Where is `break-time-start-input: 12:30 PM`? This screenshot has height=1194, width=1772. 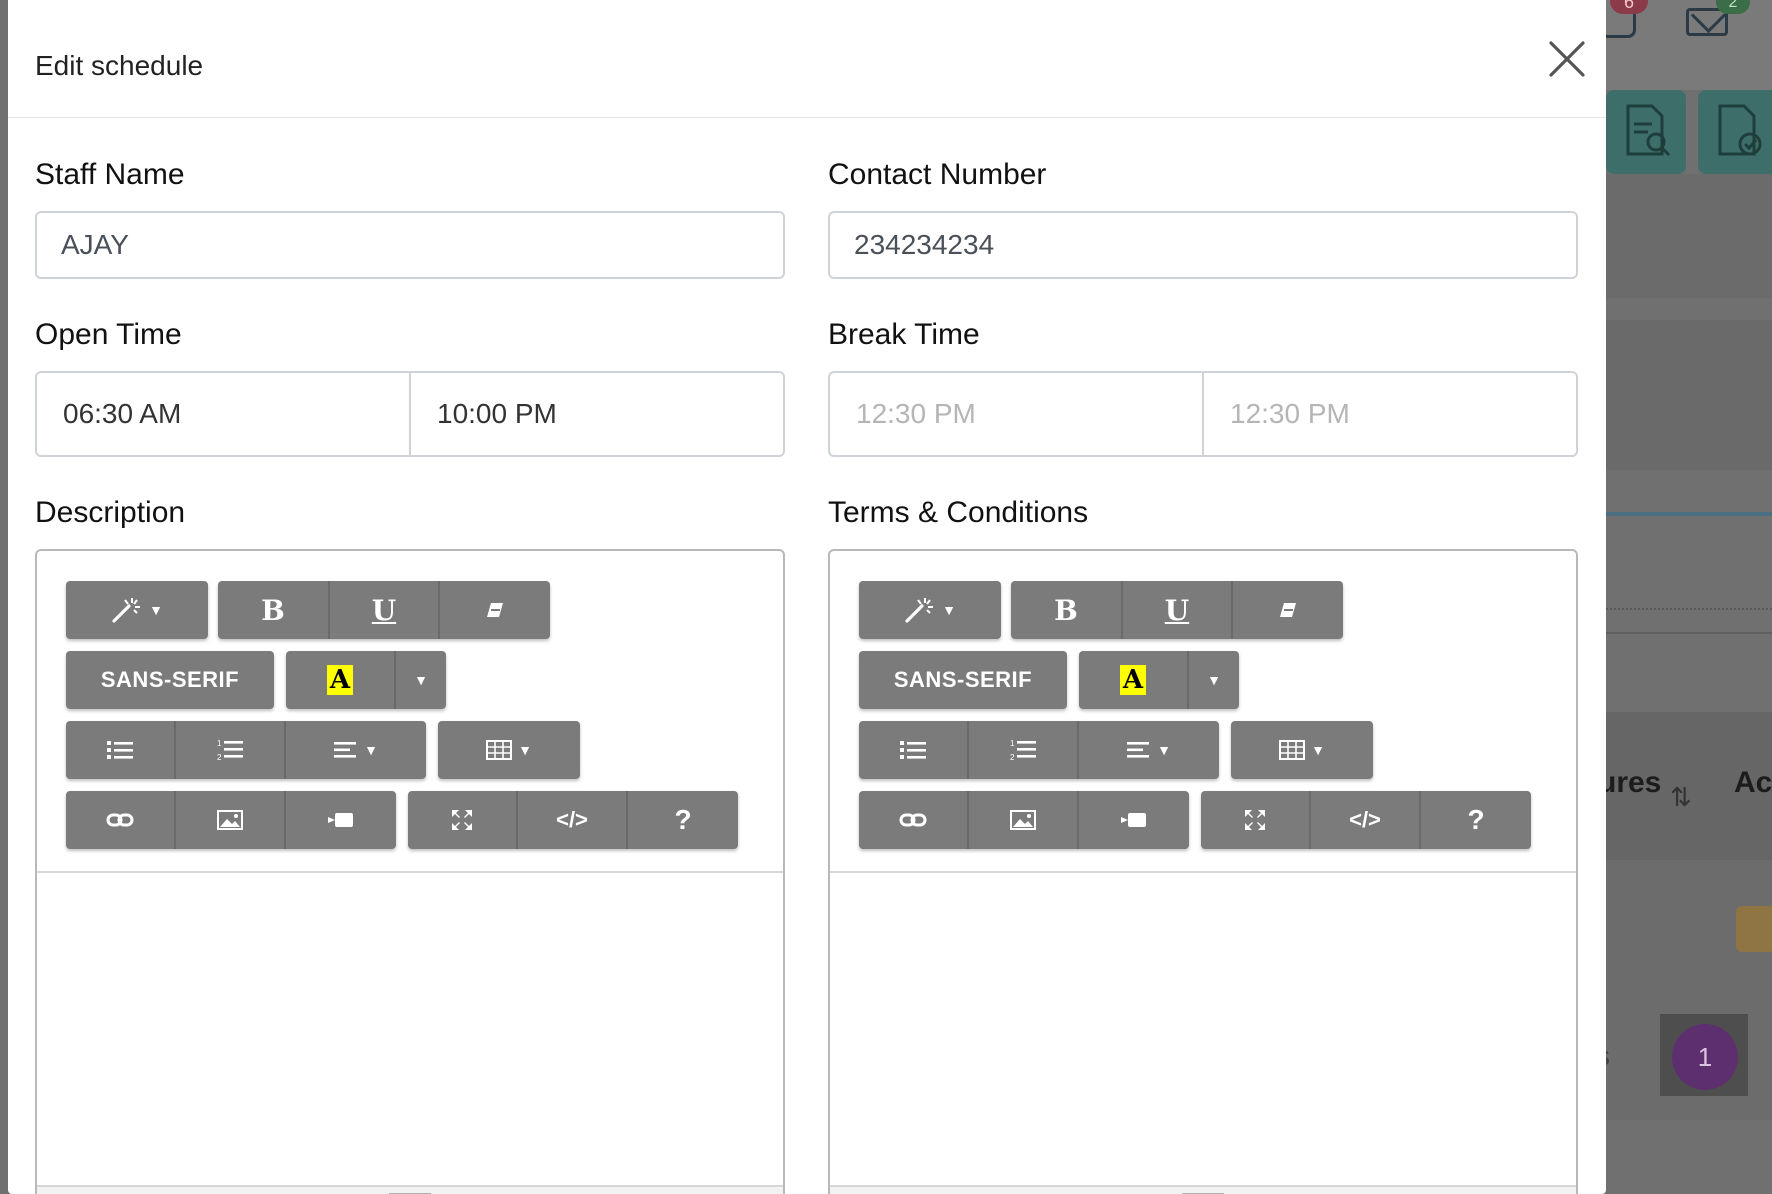
break-time-start-input: 12:30 PM is located at coordinates (1016, 414).